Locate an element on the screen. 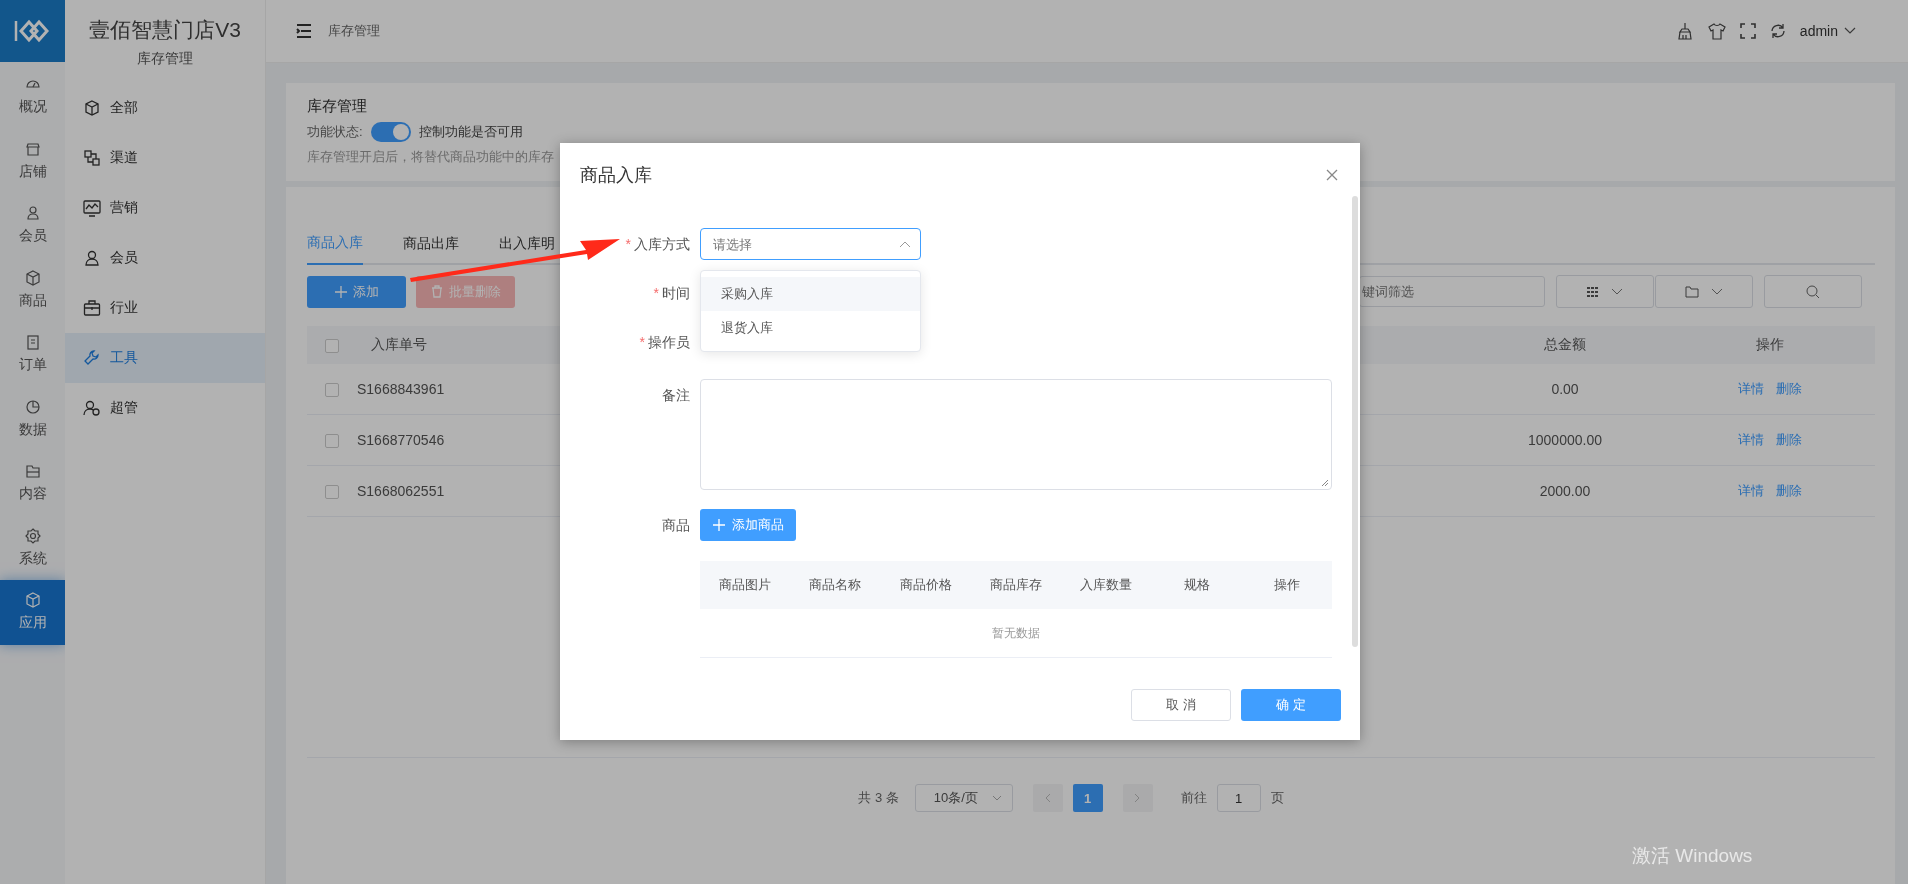 This screenshot has height=884, width=1908. sidebar-item: 全部 is located at coordinates (165, 108).